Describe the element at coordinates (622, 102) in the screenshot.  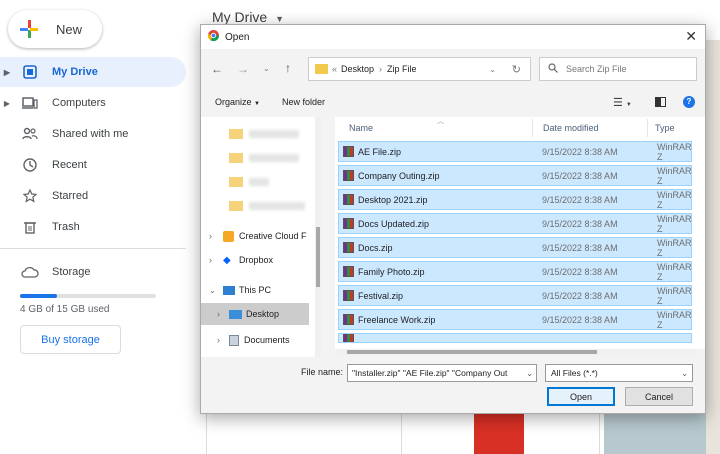
I see `view-options-icon: ☰ ▼` at that location.